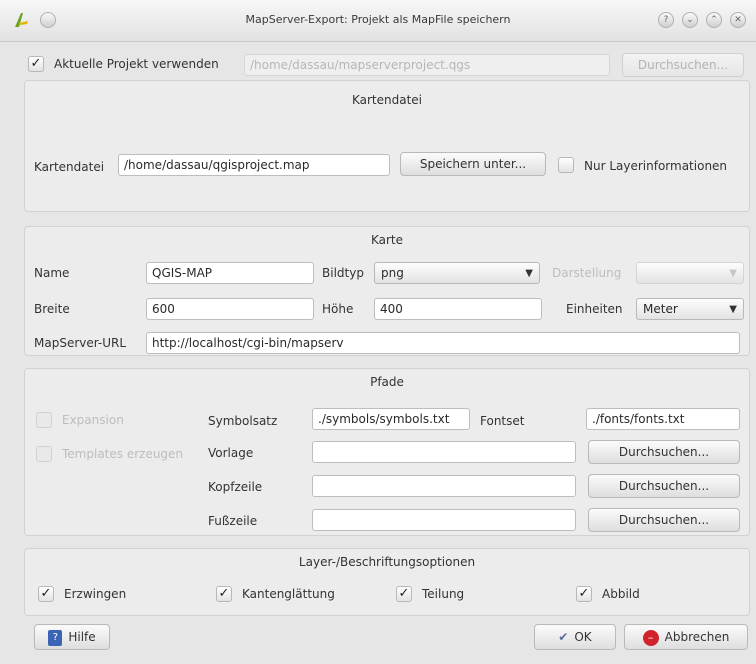  I want to click on karte-group-title: Karte, so click(387, 240).